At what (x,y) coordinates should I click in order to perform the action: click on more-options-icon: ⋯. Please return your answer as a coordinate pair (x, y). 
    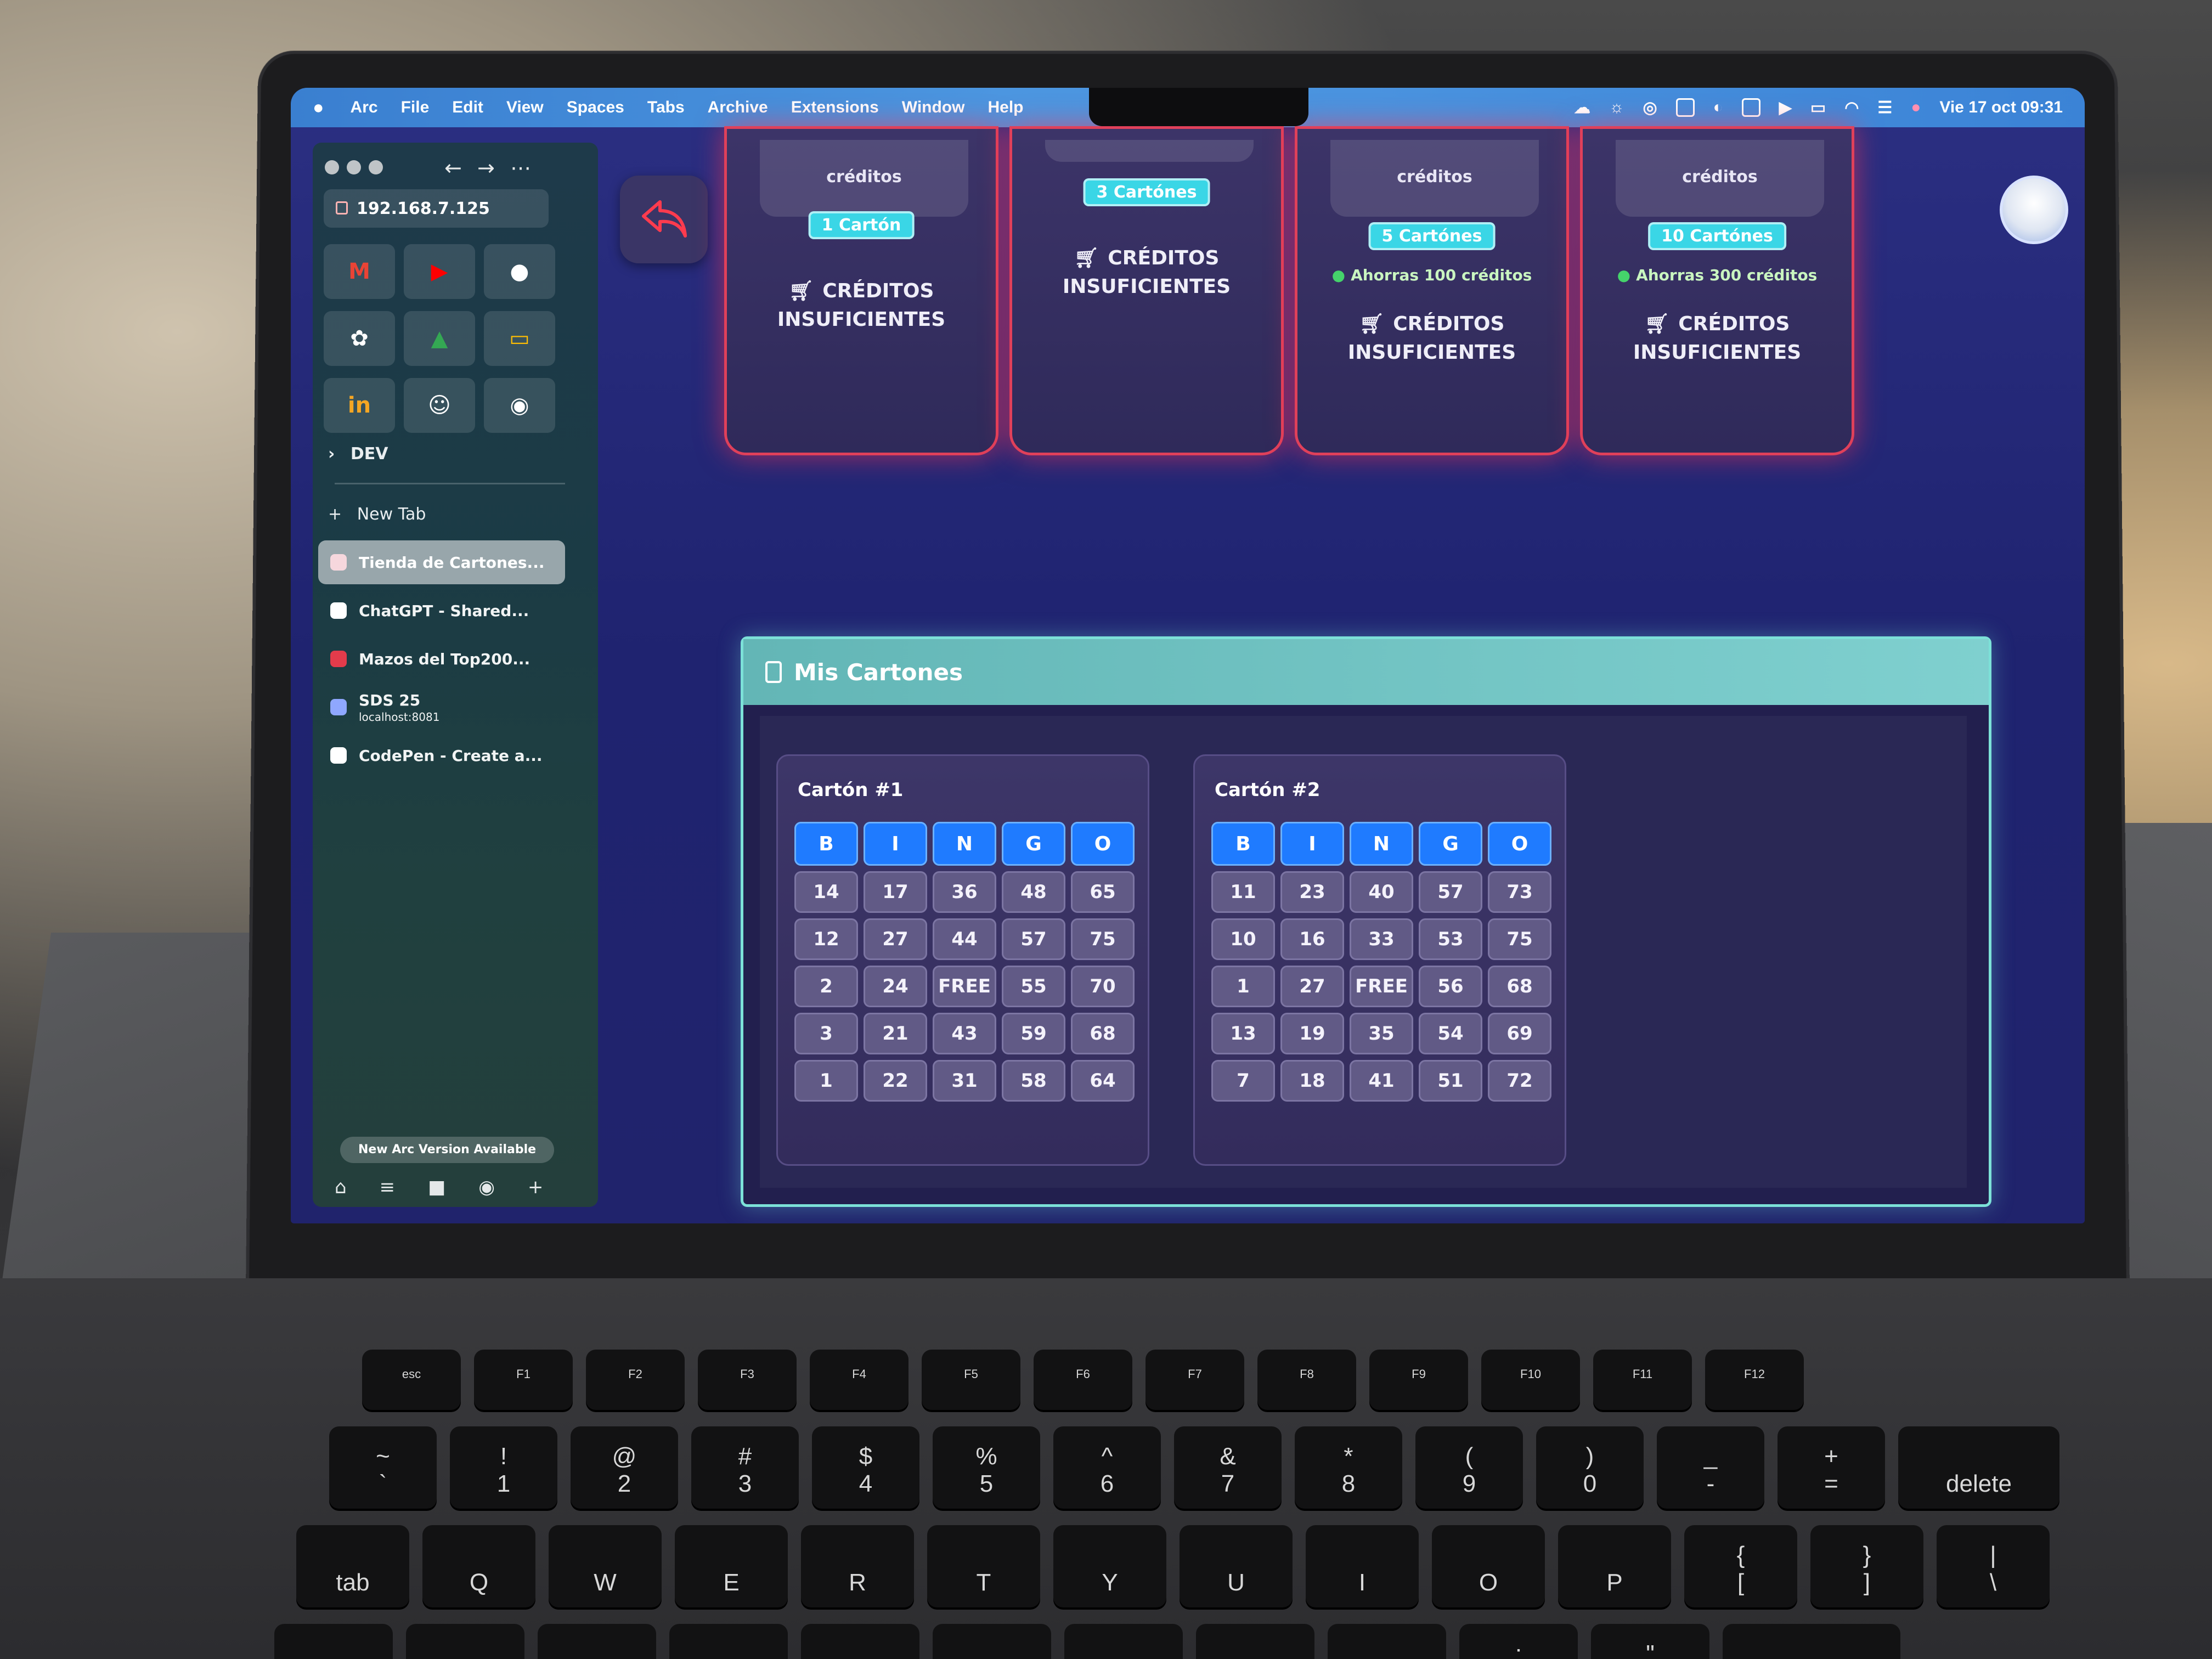
    Looking at the image, I should click on (520, 168).